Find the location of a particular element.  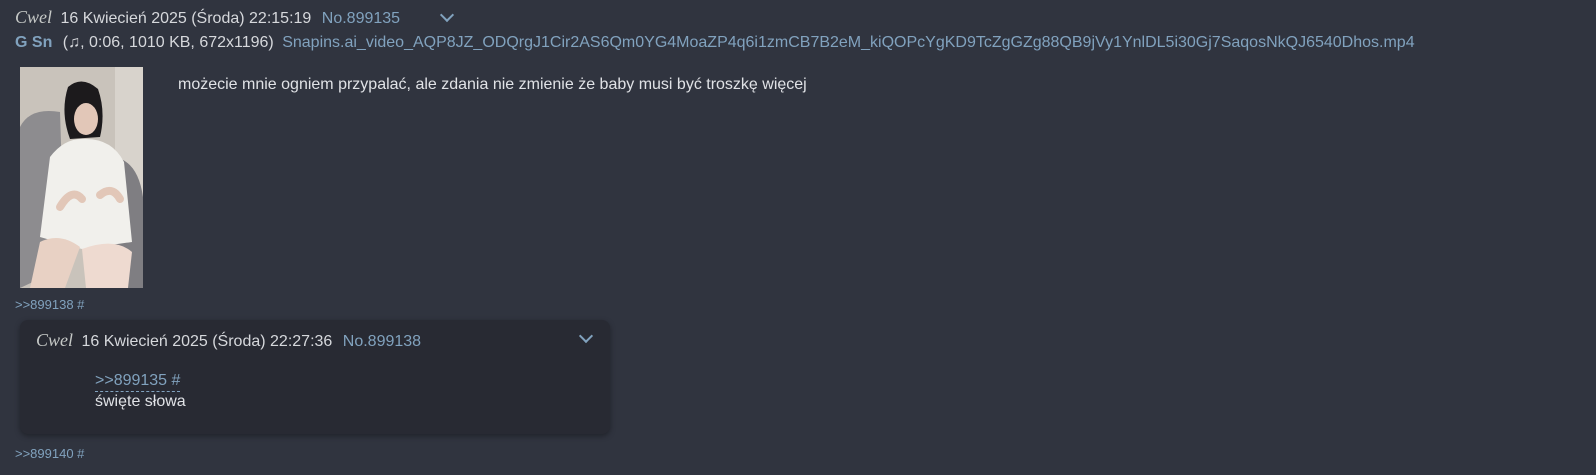

thumbnail-image is located at coordinates (81, 177).